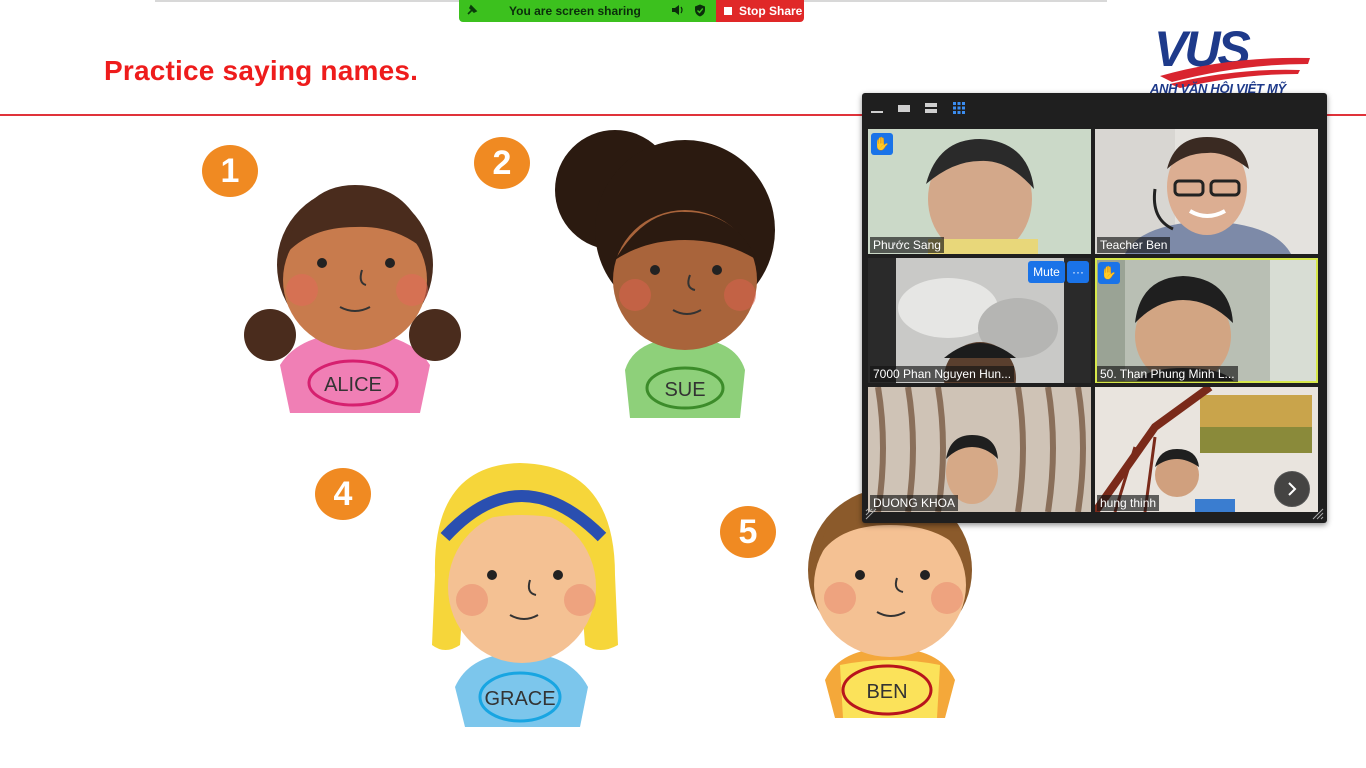 The width and height of the screenshot is (1366, 768). Describe the element at coordinates (914, 503) in the screenshot. I see `participant-name: DUONG KHOA` at that location.